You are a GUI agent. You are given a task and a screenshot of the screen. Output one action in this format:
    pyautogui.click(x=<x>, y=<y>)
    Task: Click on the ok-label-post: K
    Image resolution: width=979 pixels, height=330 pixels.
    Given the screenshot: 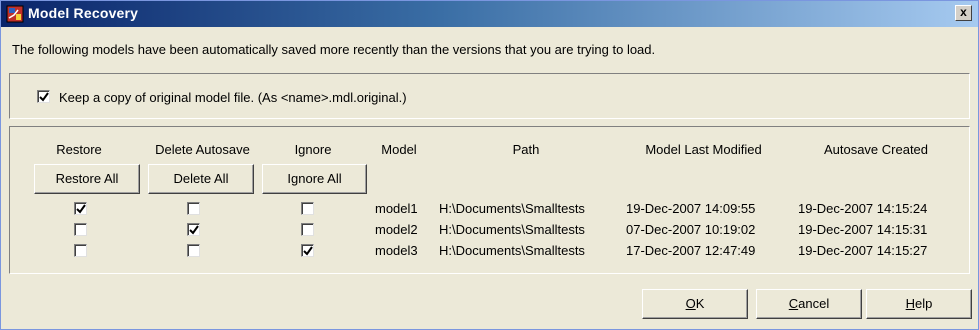 What is the action you would take?
    pyautogui.click(x=700, y=303)
    